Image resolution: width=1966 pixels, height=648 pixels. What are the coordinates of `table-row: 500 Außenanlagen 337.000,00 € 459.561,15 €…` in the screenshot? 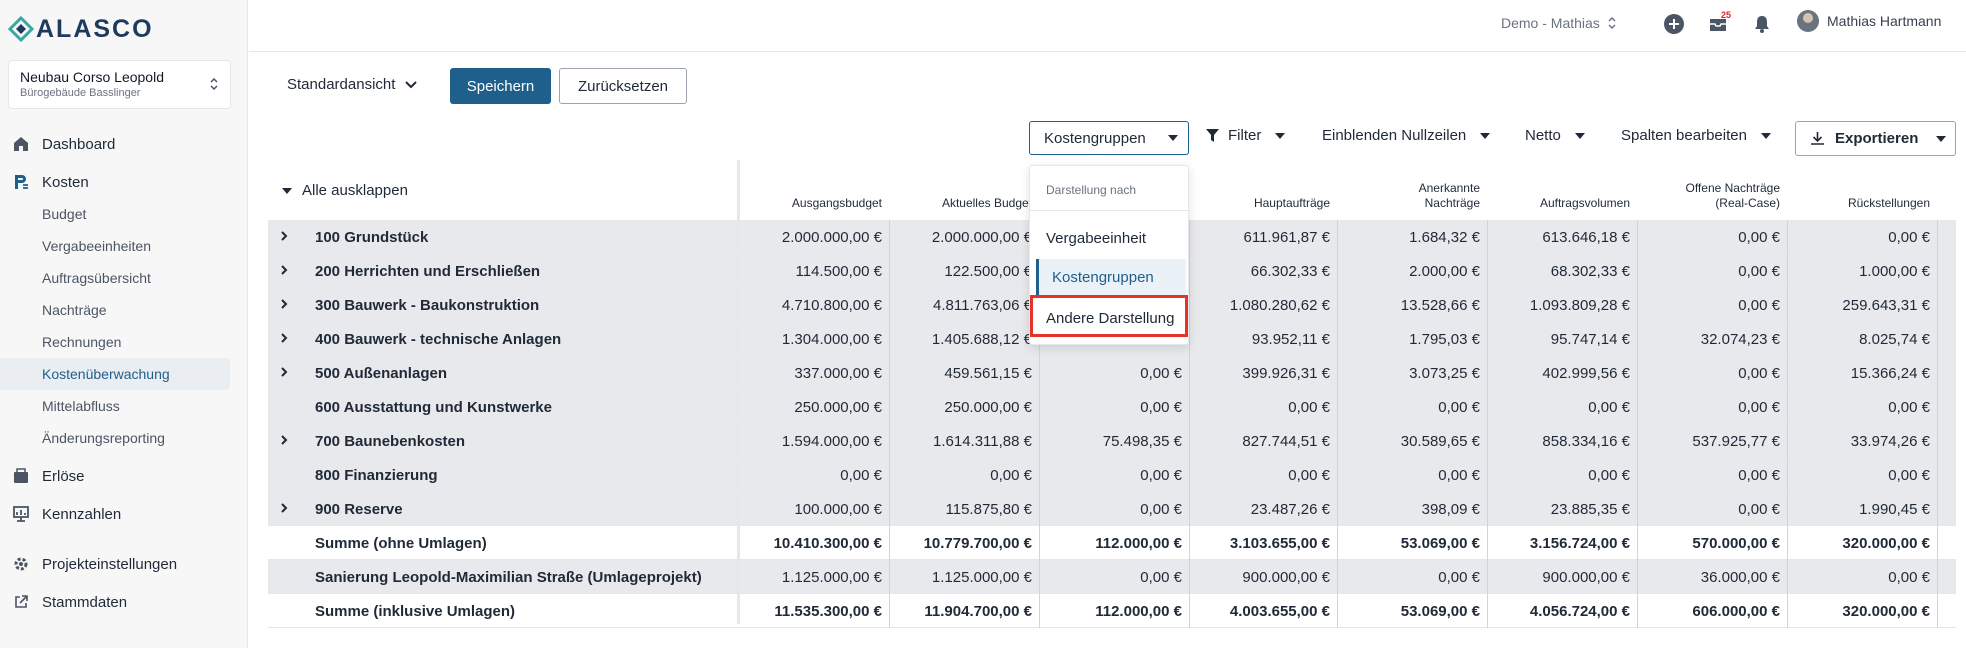 It's located at (1112, 373).